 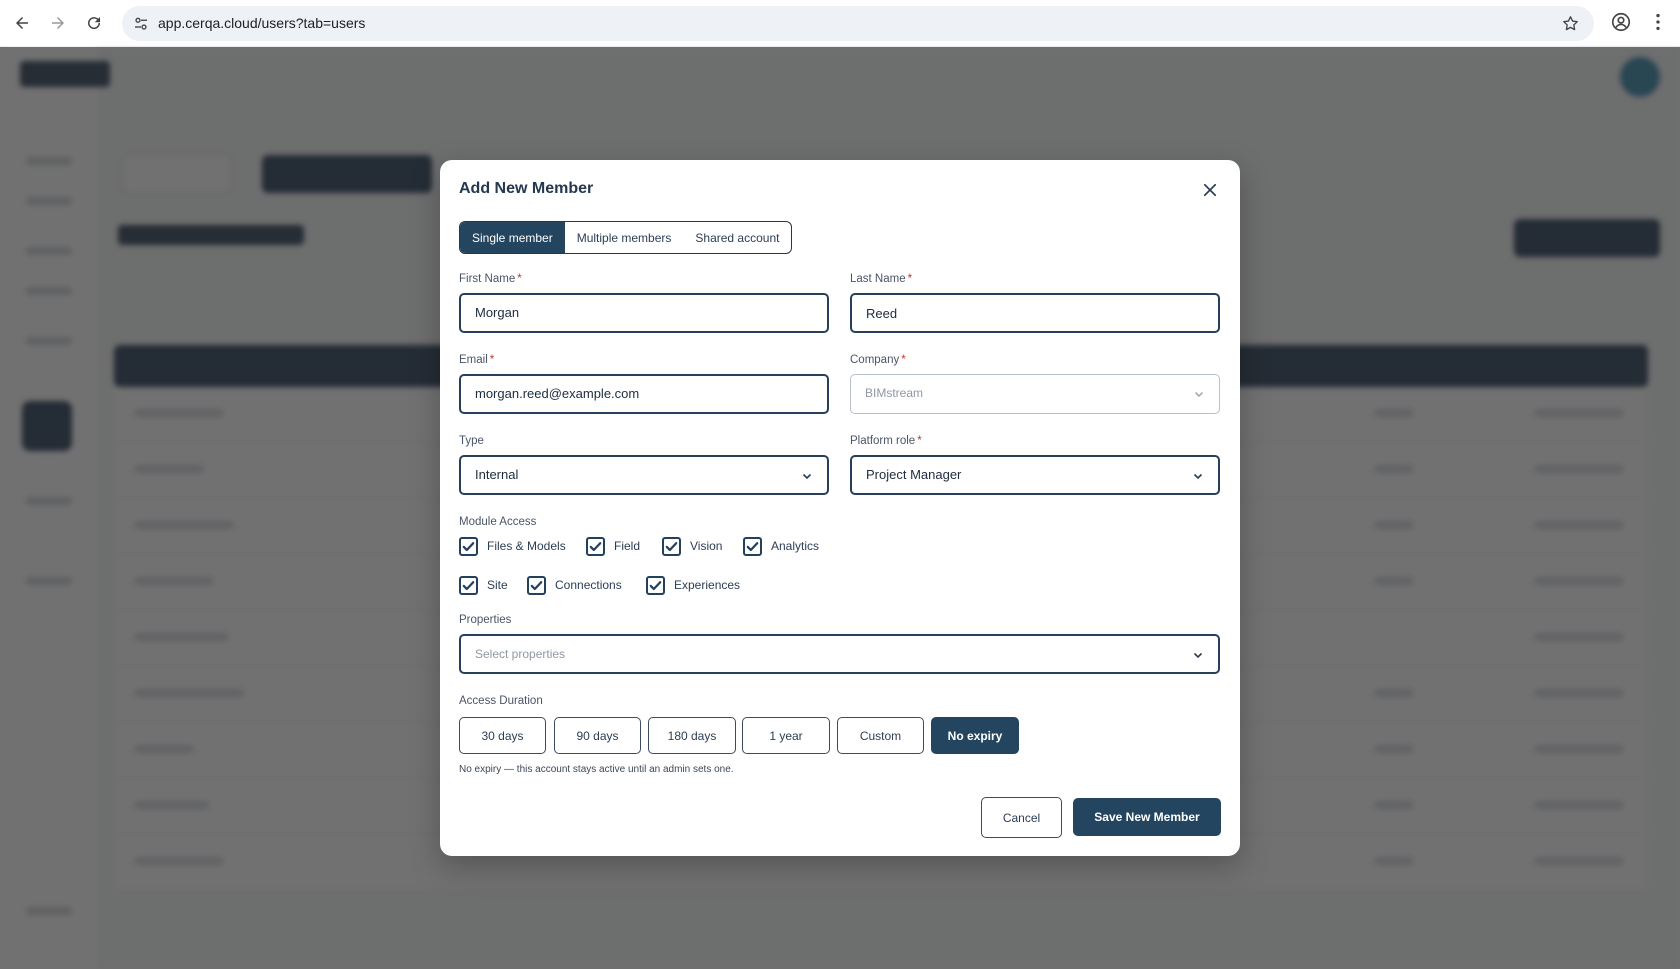 What do you see at coordinates (875, 360) in the screenshot?
I see `company-label-text: Company` at bounding box center [875, 360].